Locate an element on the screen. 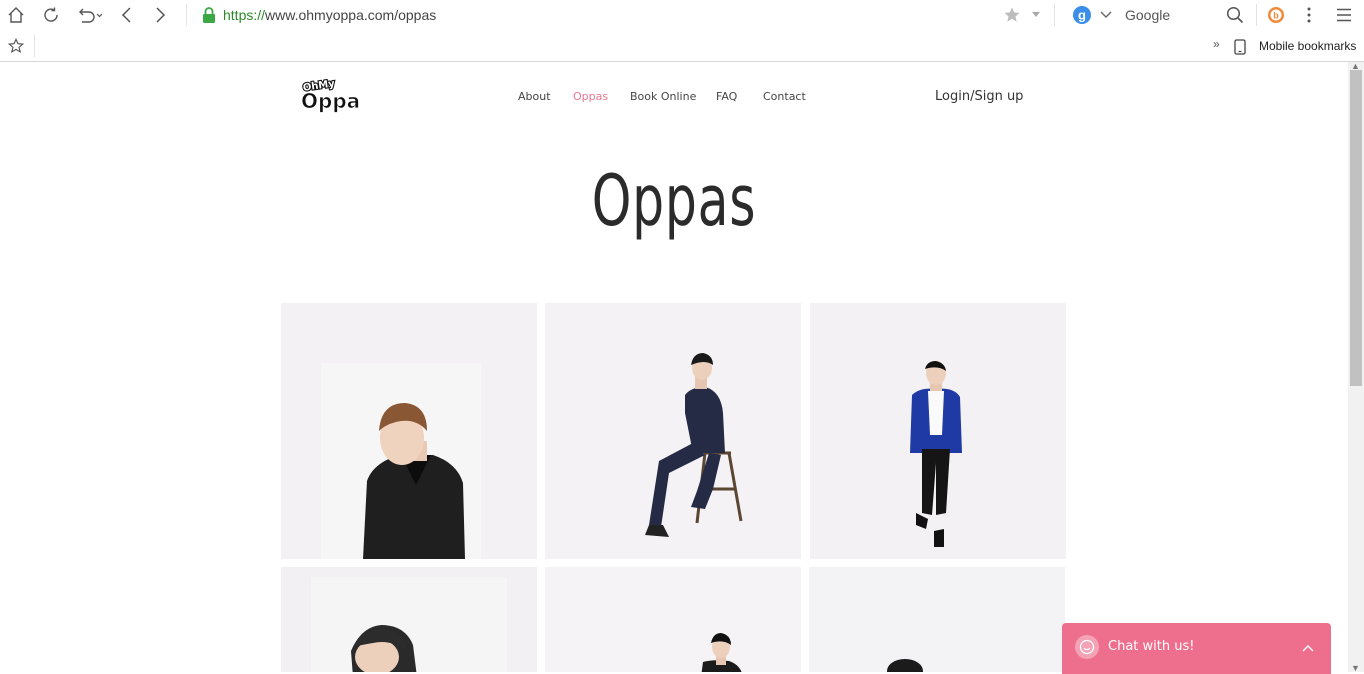 The image size is (1364, 674). address-bar: https://www.ohmyoppa.com/oppas is located at coordinates (329, 15).